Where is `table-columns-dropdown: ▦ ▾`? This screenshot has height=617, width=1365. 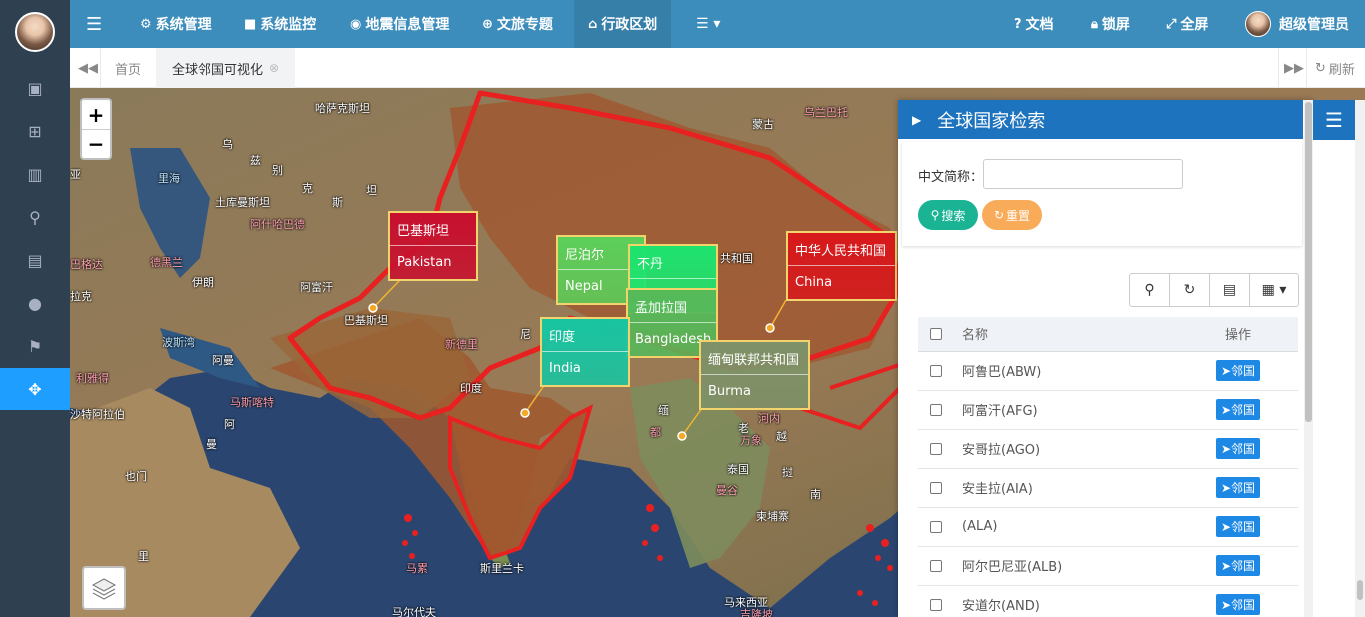
table-columns-dropdown: ▦ ▾ is located at coordinates (1274, 290).